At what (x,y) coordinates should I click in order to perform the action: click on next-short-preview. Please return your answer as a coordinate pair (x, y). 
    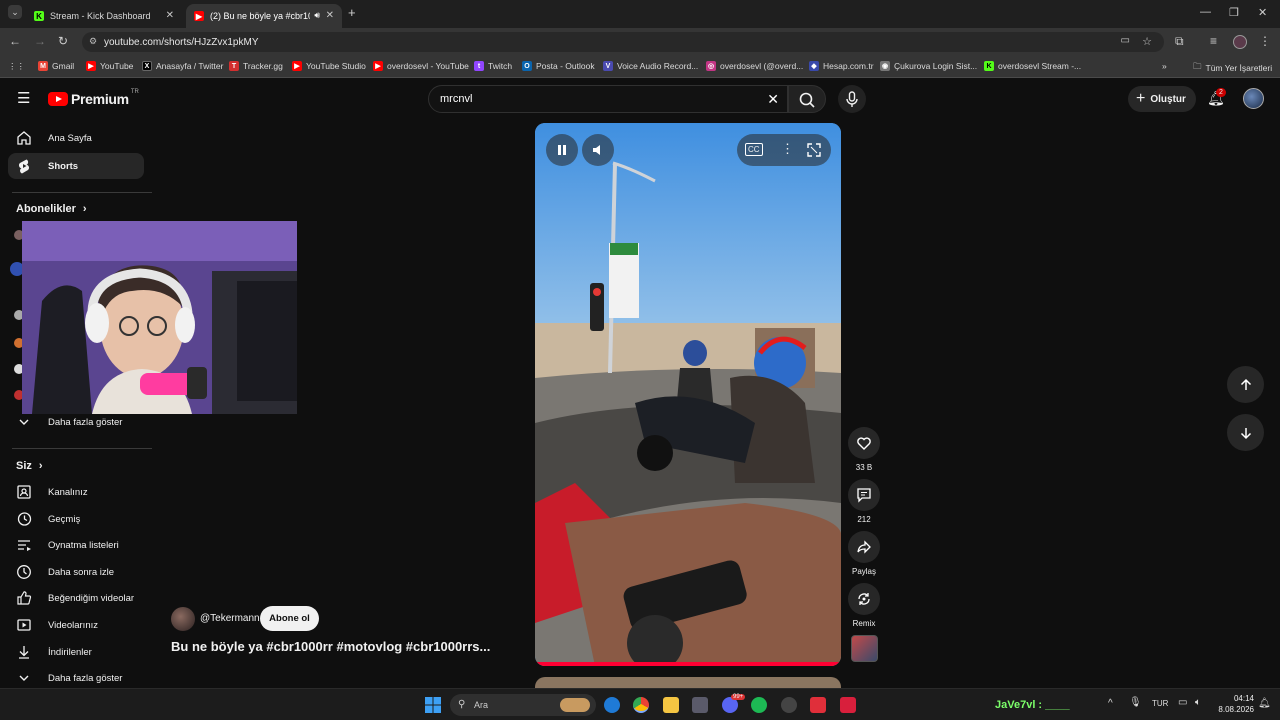
    Looking at the image, I should click on (688, 682).